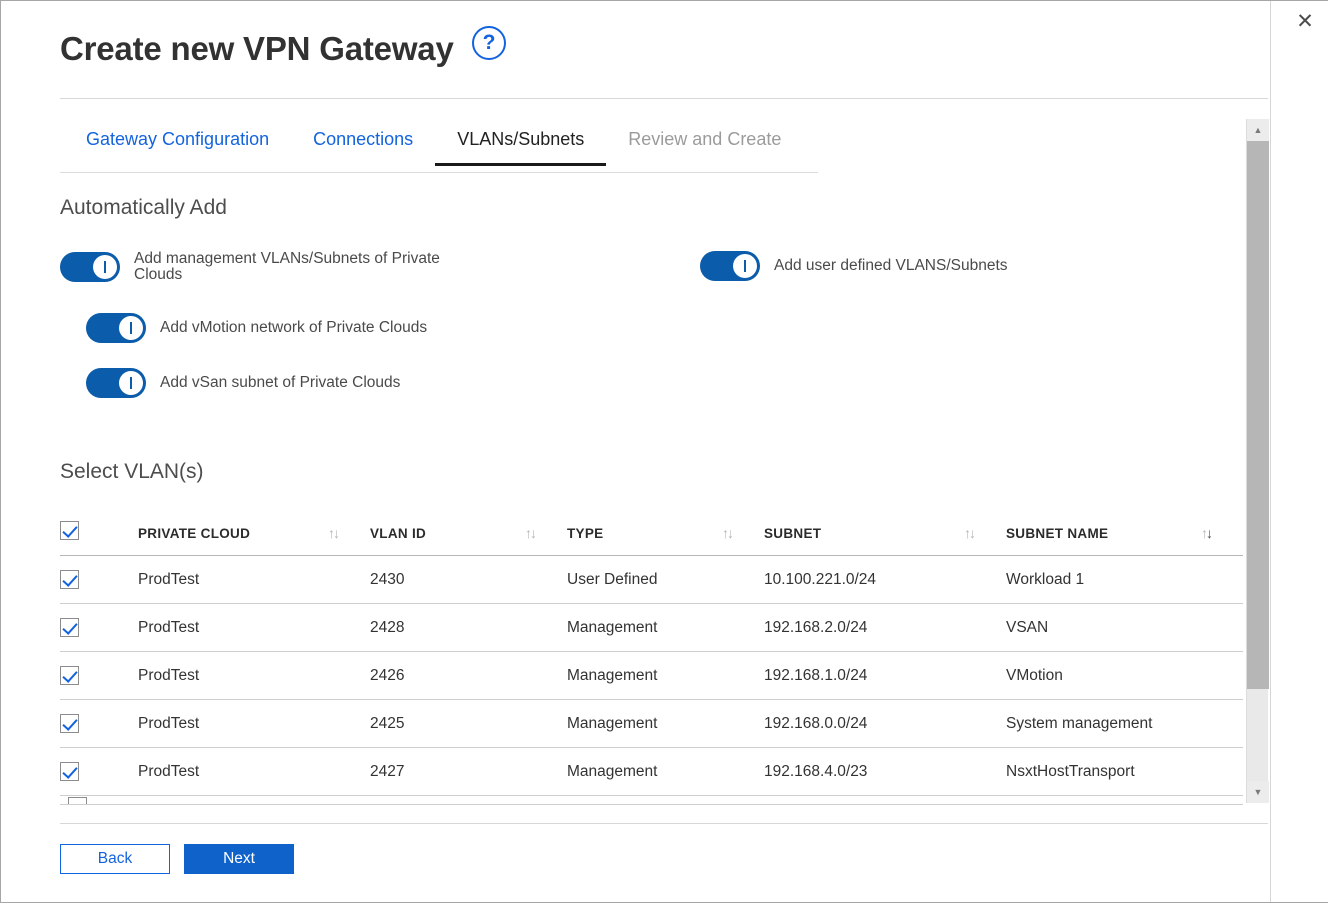 This screenshot has height=903, width=1328. I want to click on cell-vlan-id: 2426, so click(447, 675).